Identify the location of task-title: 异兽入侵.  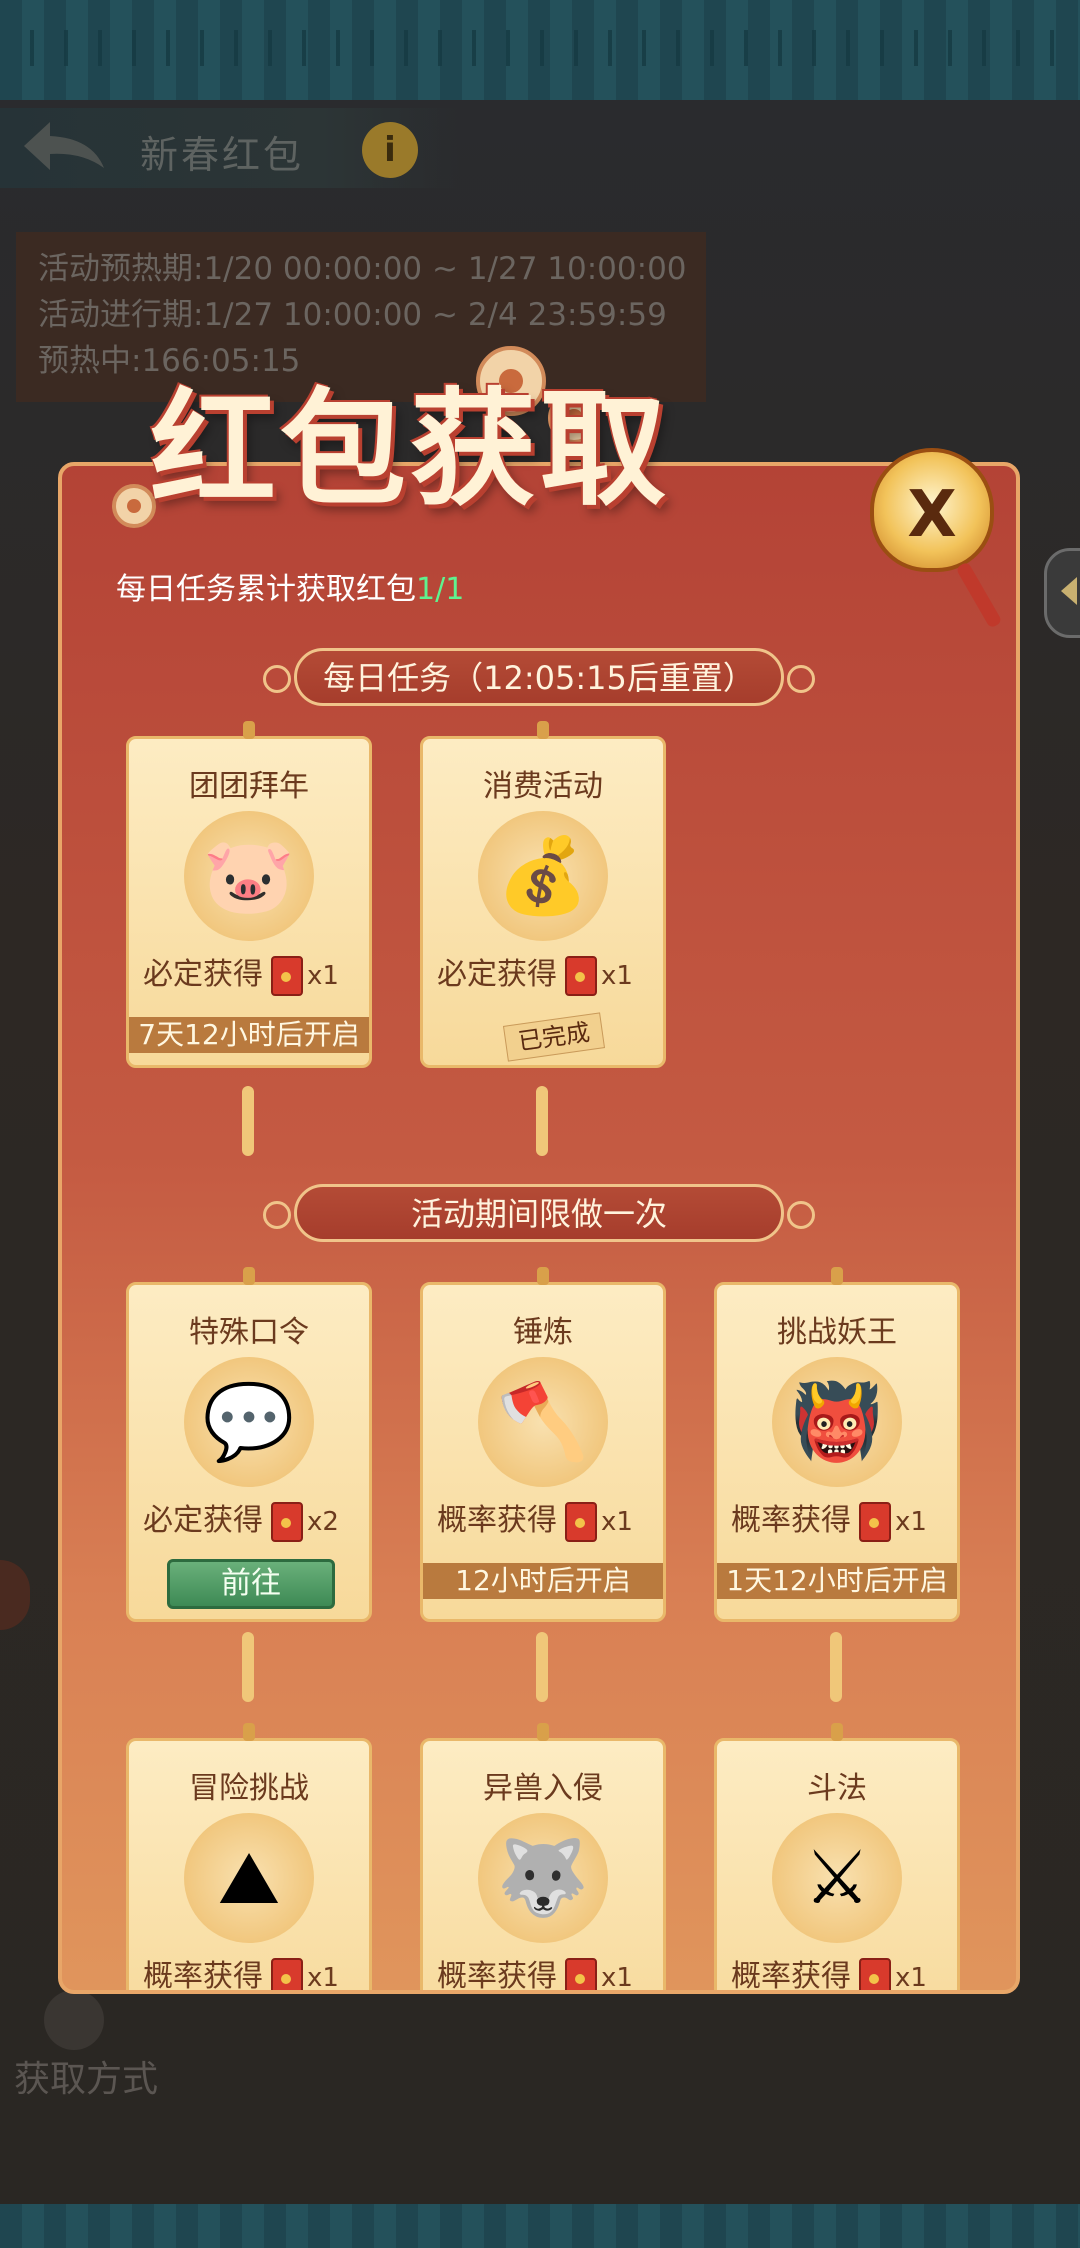
(543, 1788).